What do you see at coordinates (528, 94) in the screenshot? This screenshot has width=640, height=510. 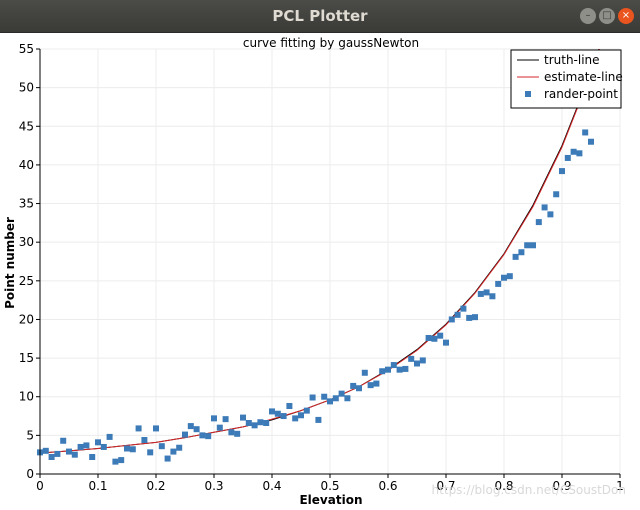 I see `legend-swatch-rander-point` at bounding box center [528, 94].